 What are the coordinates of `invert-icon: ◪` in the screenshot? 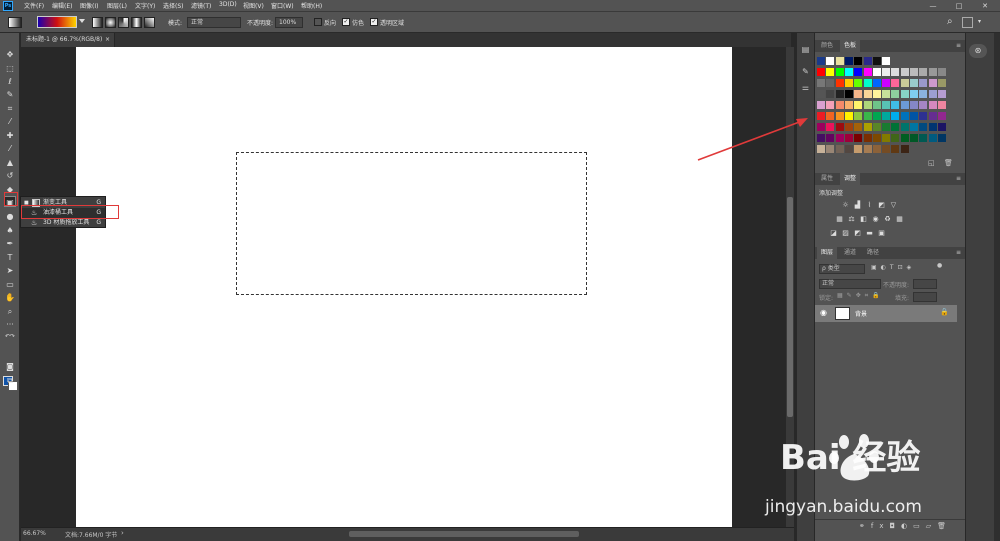 It's located at (833, 233).